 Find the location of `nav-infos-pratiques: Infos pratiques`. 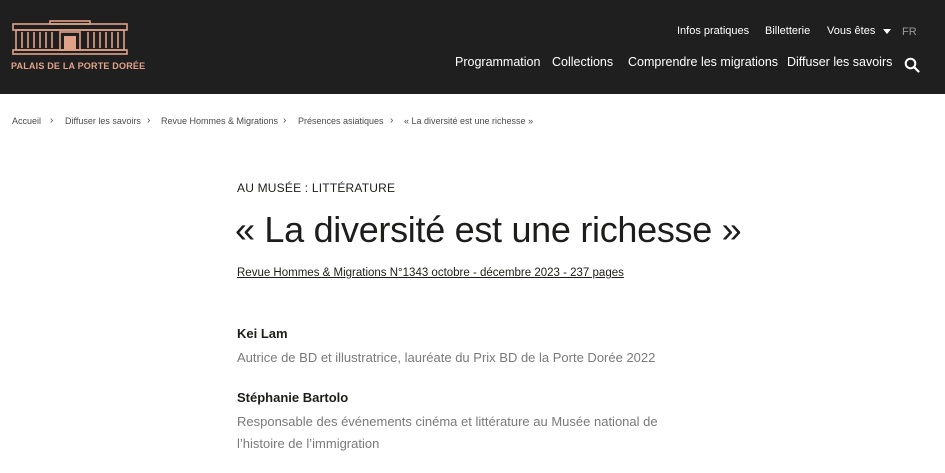

nav-infos-pratiques: Infos pratiques is located at coordinates (713, 31).